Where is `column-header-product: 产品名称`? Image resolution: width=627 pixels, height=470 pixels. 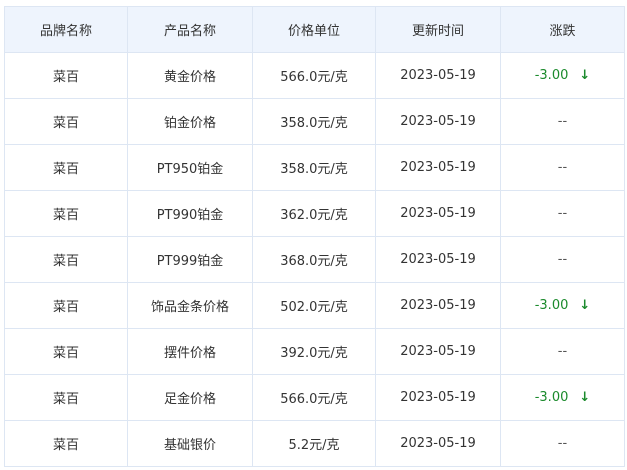 column-header-product: 产品名称 is located at coordinates (190, 29).